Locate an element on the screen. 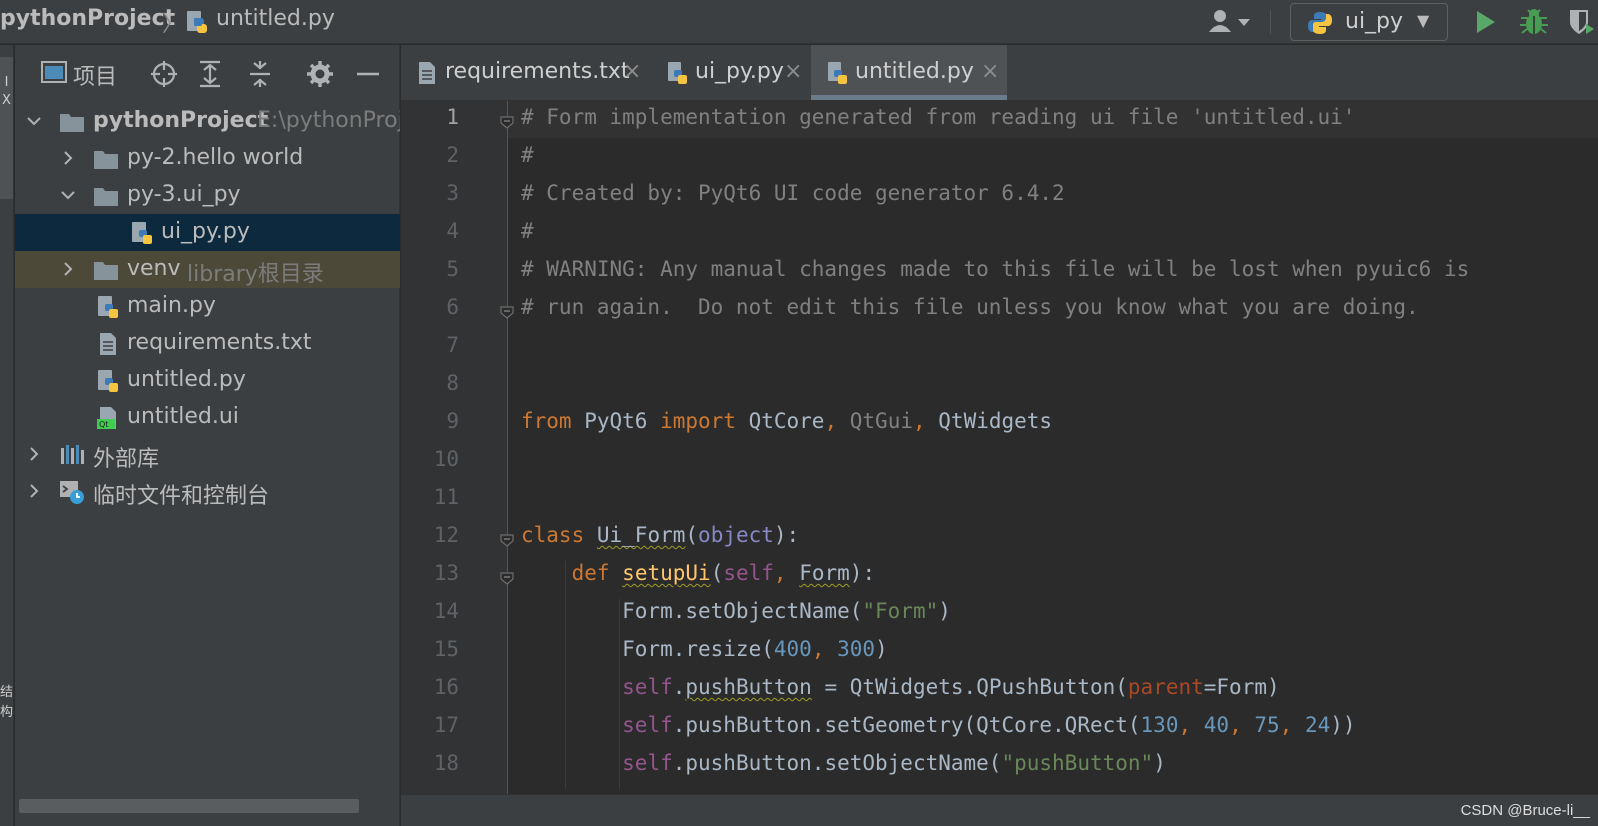 The image size is (1598, 826). run-configuration-select: ui_py ▼ is located at coordinates (1369, 22).